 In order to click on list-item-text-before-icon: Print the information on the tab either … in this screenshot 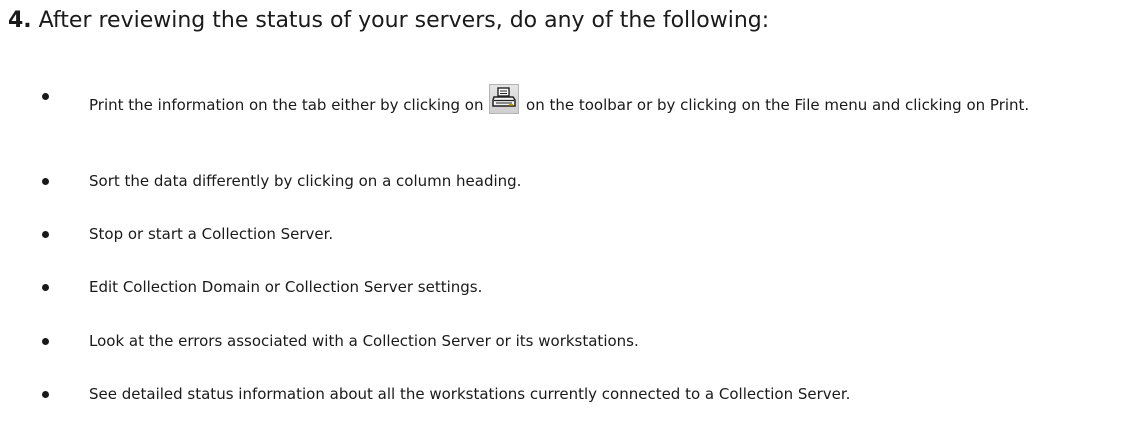, I will do `click(289, 105)`.